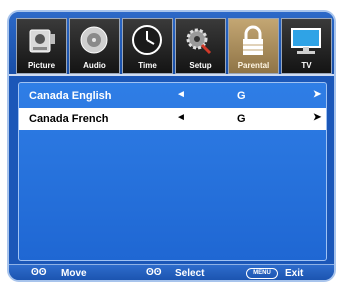 This screenshot has width=339, height=291. What do you see at coordinates (172, 96) in the screenshot?
I see `rating-row-canada-english: Canada English ◄ G ➤` at bounding box center [172, 96].